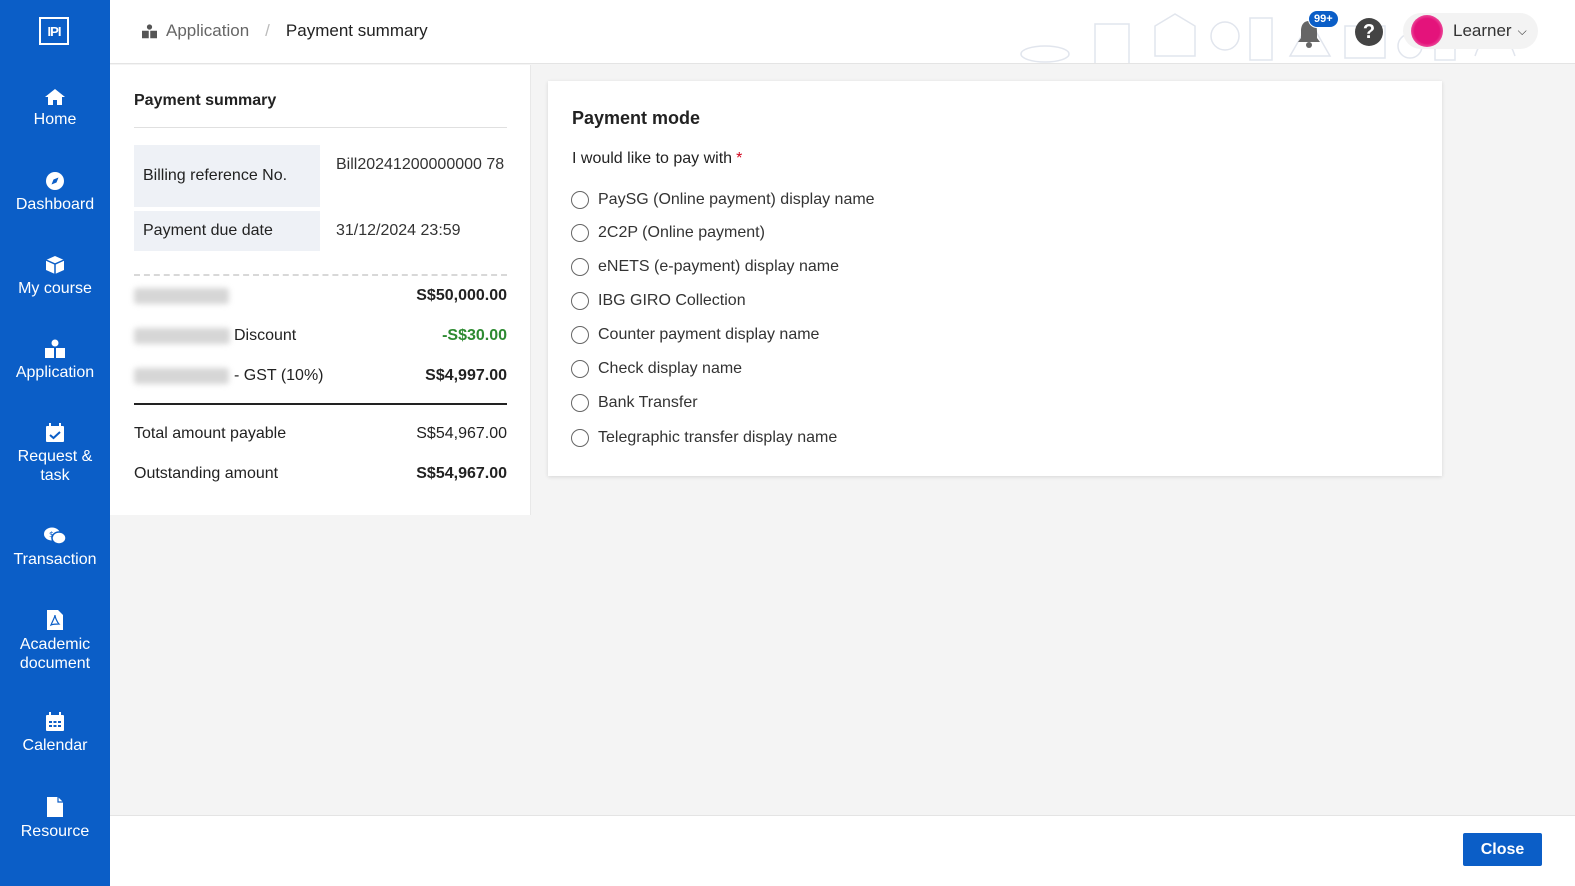 This screenshot has height=886, width=1575. What do you see at coordinates (55, 119) in the screenshot?
I see `sidebar-item-label: Home` at bounding box center [55, 119].